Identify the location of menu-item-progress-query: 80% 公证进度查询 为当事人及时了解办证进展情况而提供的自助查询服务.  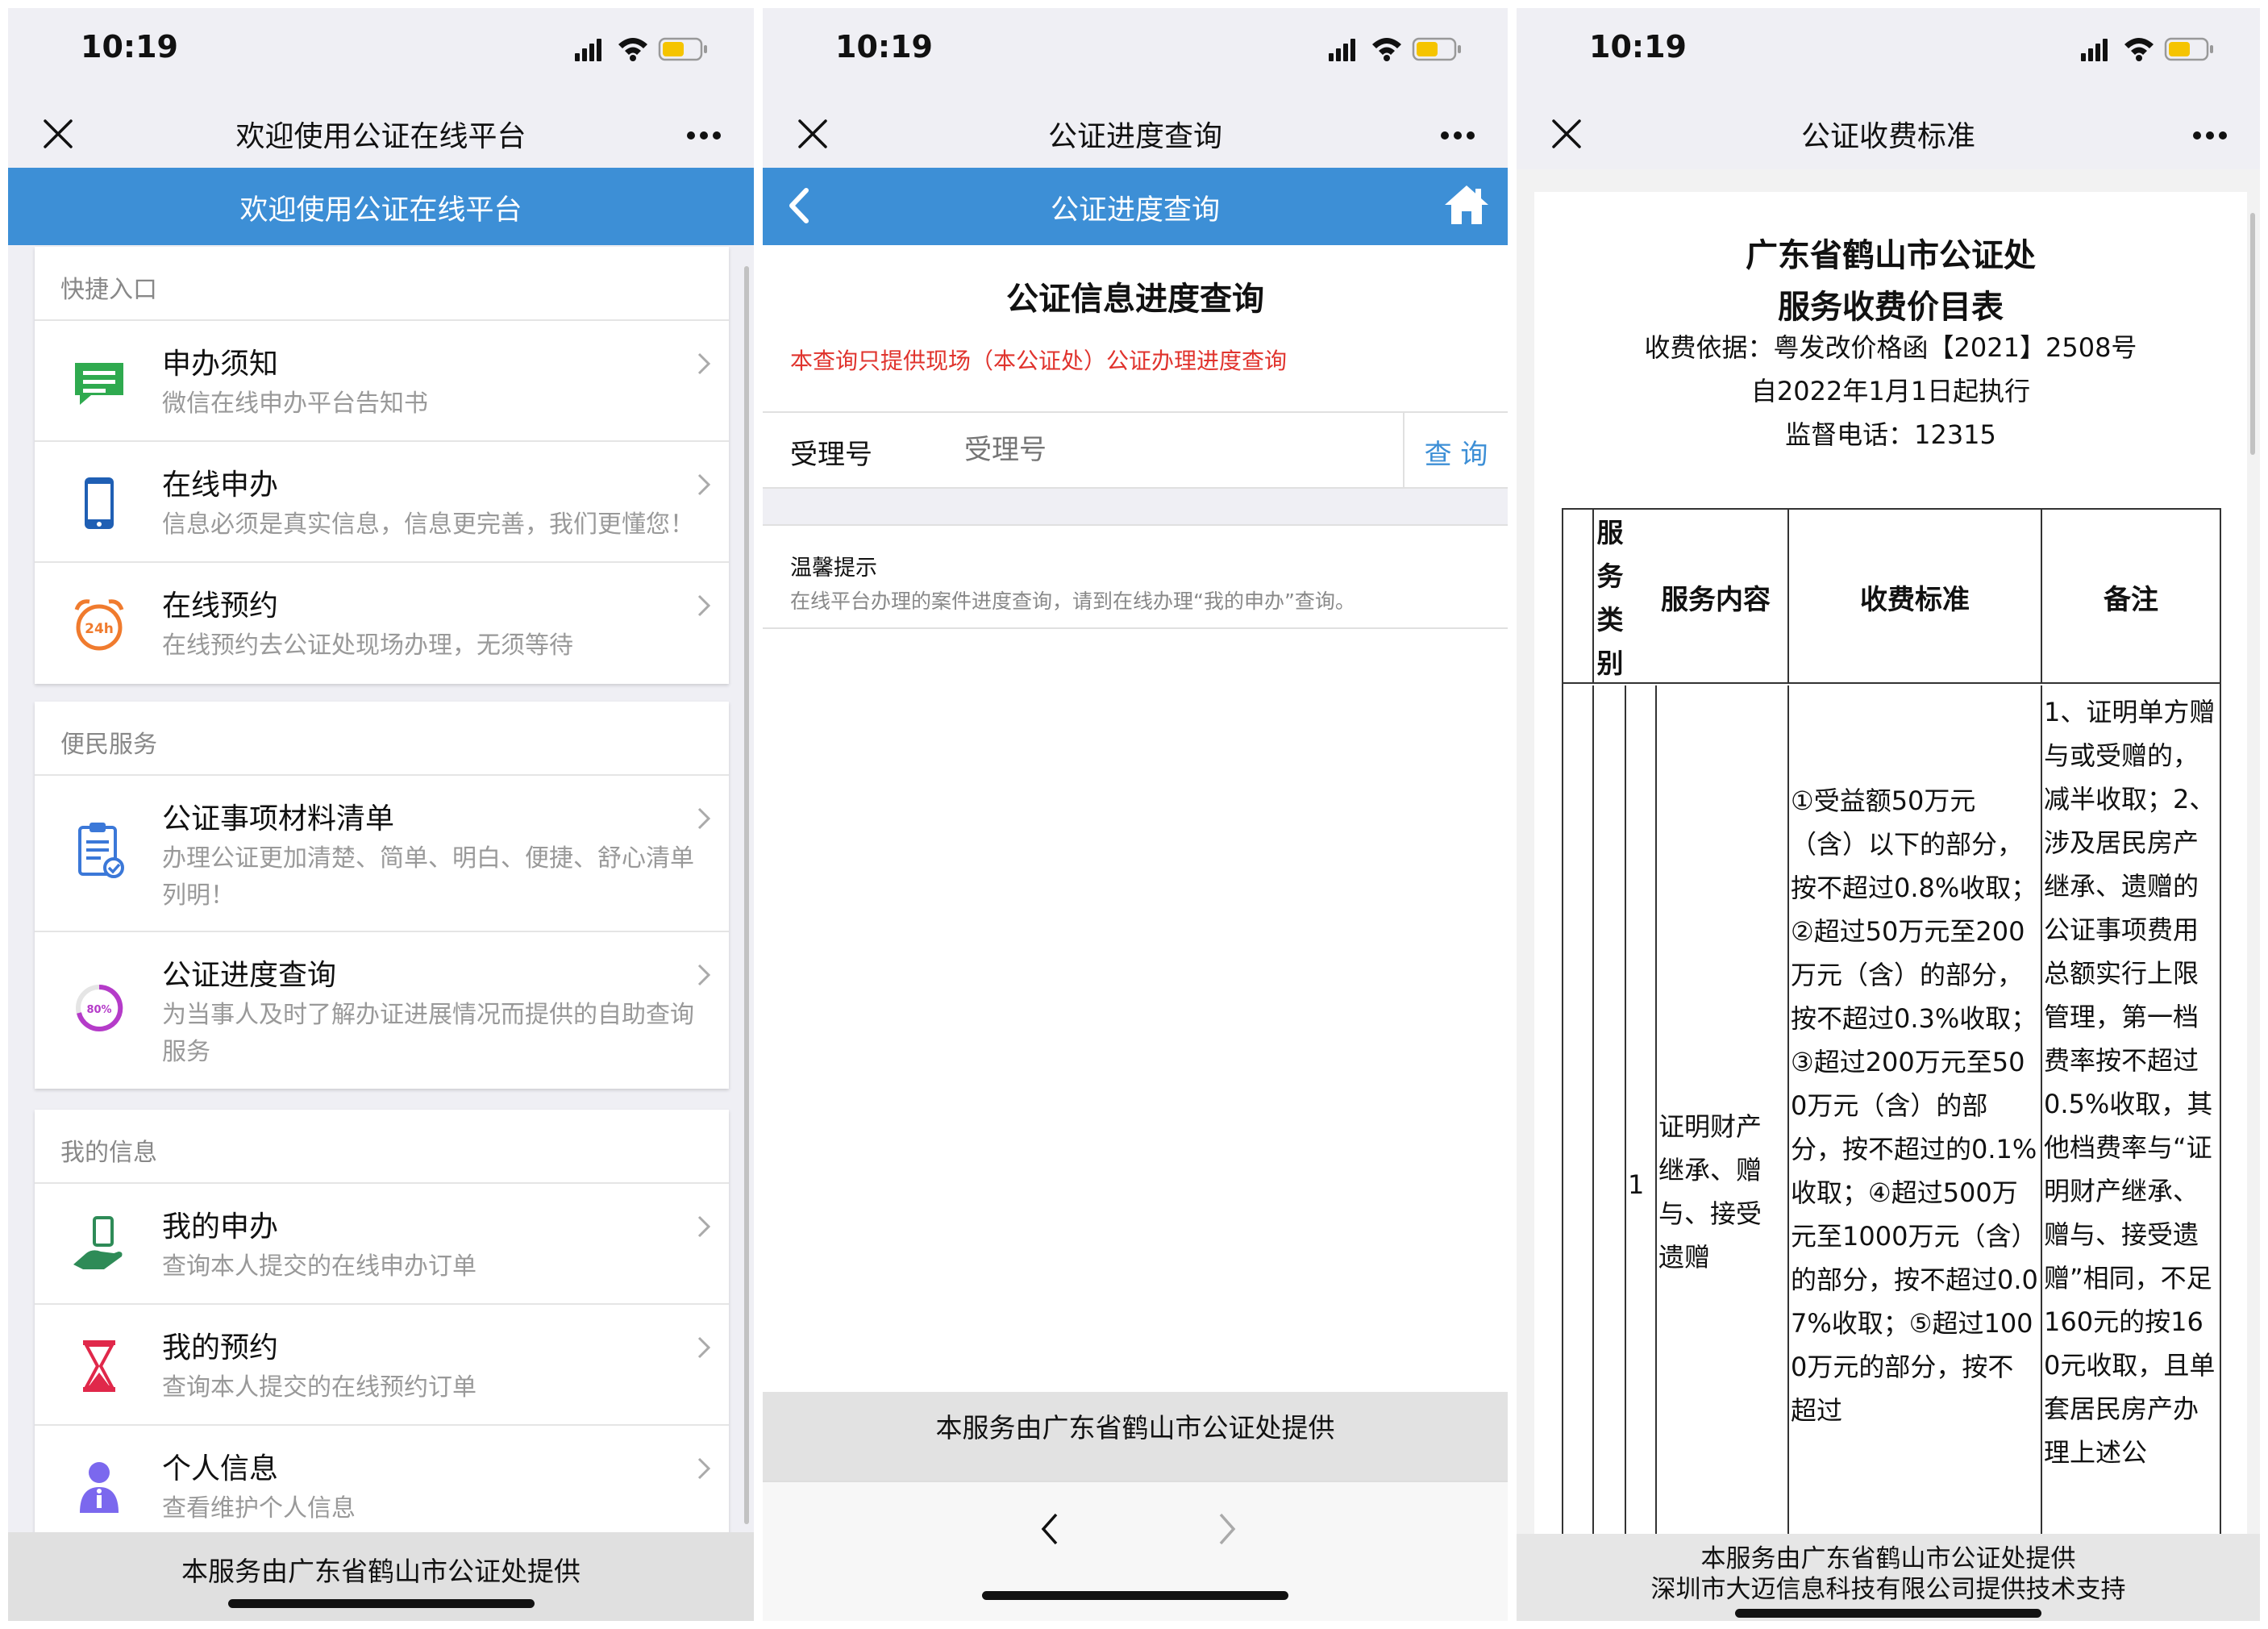
(382, 1011).